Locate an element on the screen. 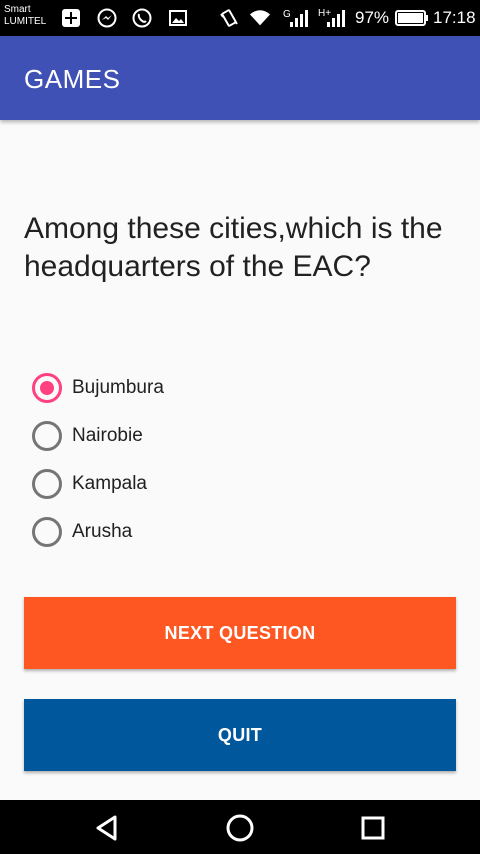 Image resolution: width=480 pixels, height=854 pixels. home-icon is located at coordinates (240, 828).